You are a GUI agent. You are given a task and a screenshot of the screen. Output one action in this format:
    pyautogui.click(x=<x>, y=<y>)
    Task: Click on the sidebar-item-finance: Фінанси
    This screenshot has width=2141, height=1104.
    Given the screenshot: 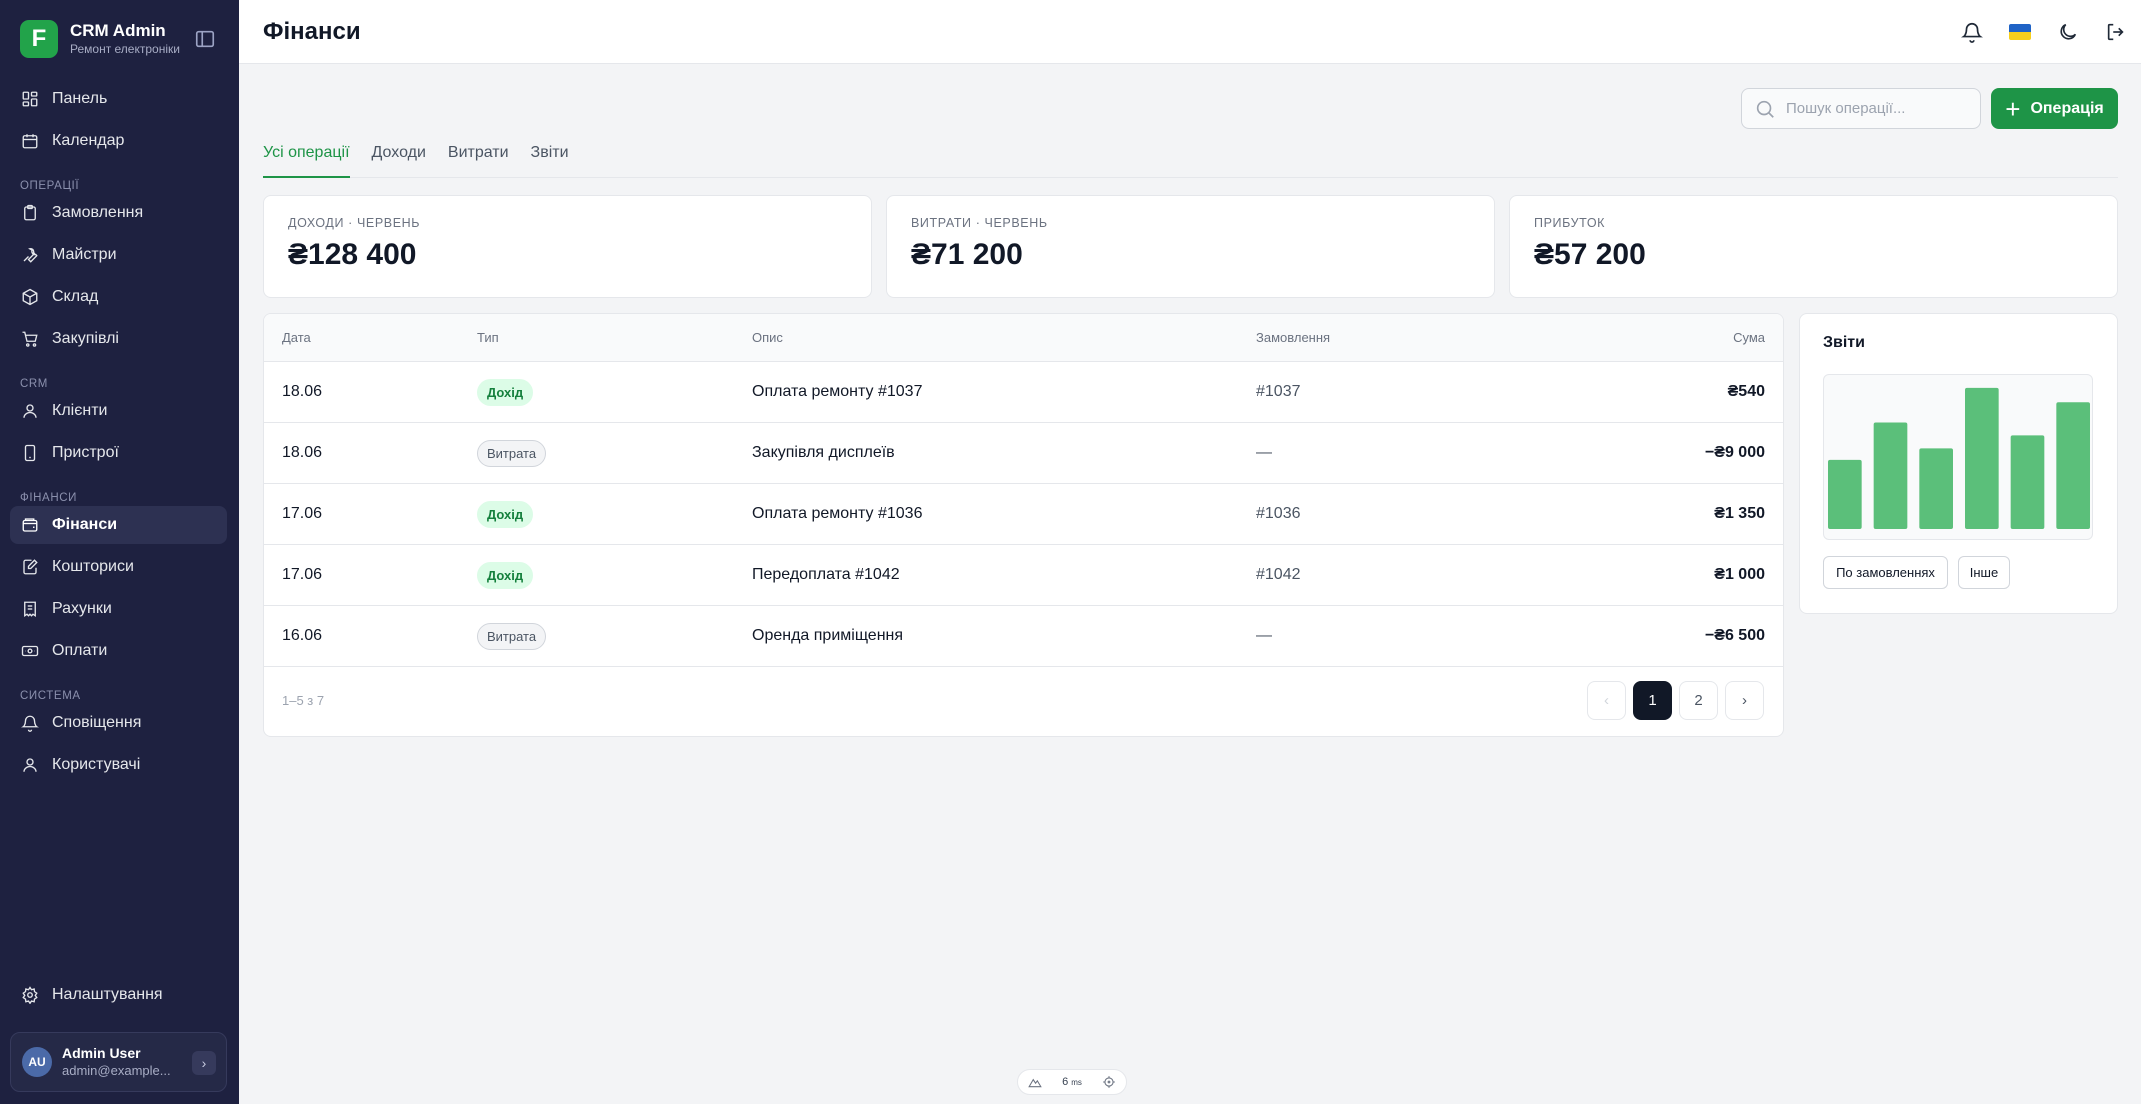 What is the action you would take?
    pyautogui.click(x=118, y=525)
    